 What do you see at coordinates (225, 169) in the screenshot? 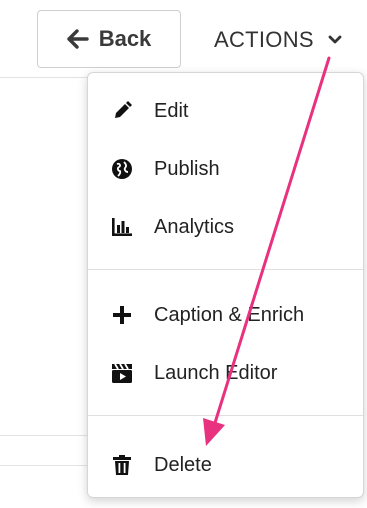
I see `menu-item-publish: Publish` at bounding box center [225, 169].